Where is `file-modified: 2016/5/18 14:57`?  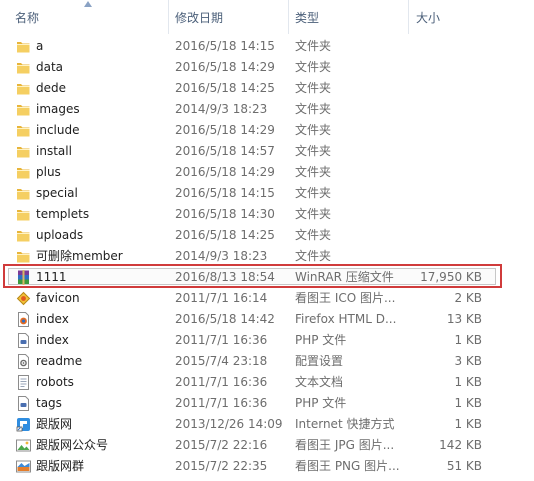
file-modified: 2016/5/18 14:57 is located at coordinates (225, 151).